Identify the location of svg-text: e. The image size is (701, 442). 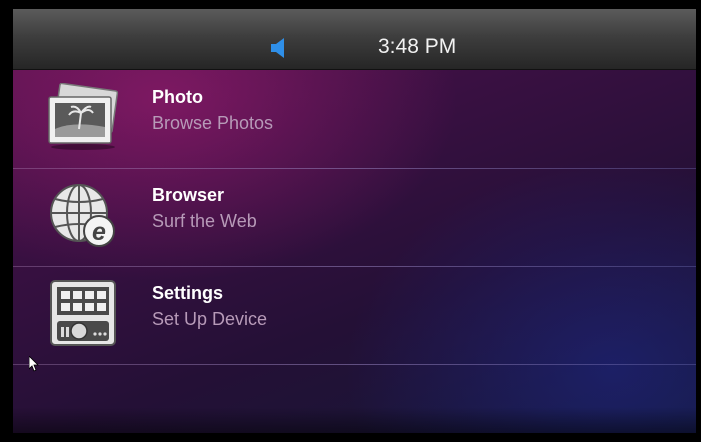
(99, 232).